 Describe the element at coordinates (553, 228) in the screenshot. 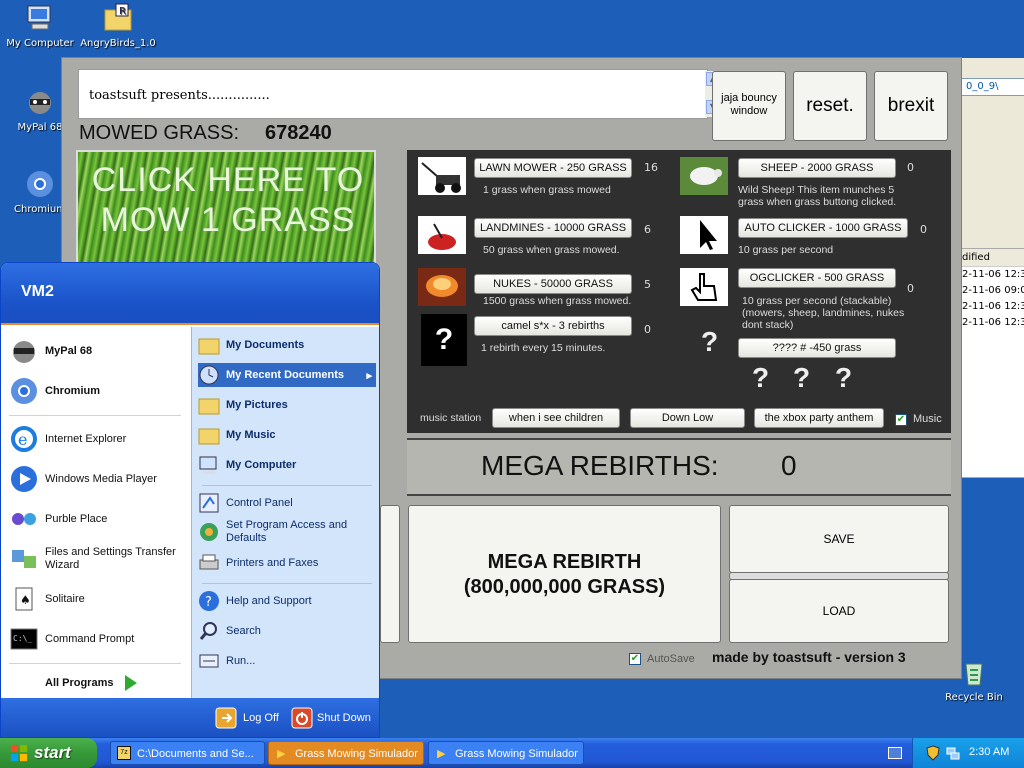

I see `buy-landmines-button: LANDMINES - 10000 GRASS` at that location.